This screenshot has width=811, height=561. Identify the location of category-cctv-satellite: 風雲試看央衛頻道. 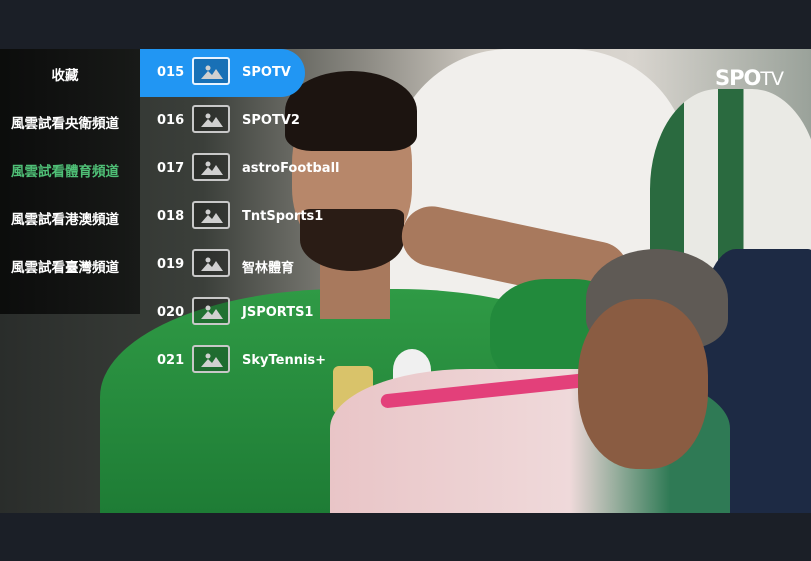
(70, 122).